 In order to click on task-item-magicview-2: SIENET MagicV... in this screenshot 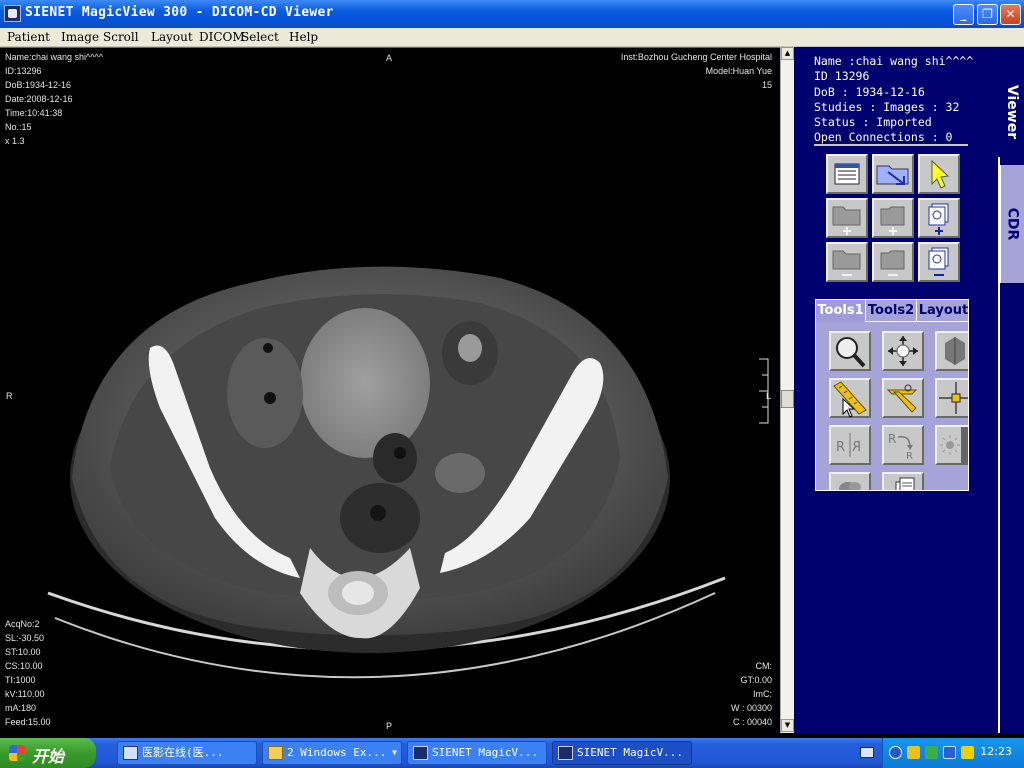, I will do `click(622, 753)`.